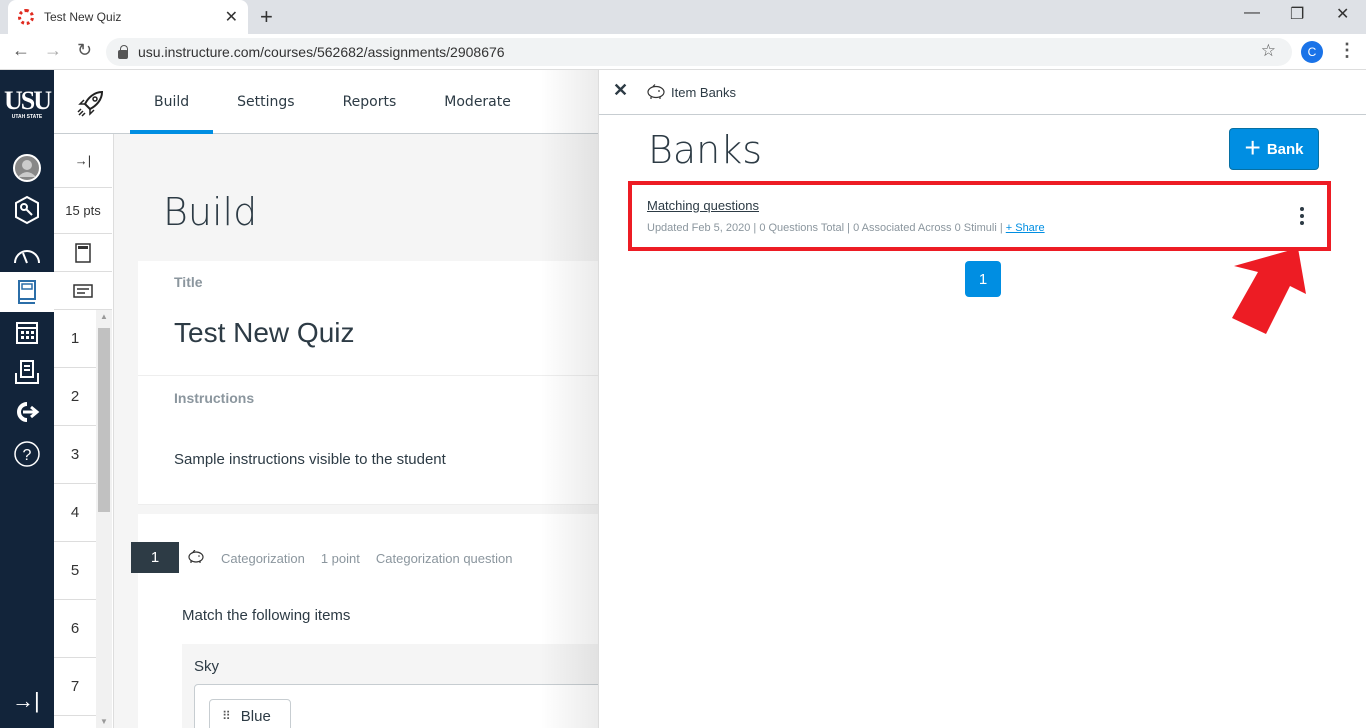 Image resolution: width=1366 pixels, height=728 pixels. I want to click on profile-avatar: C, so click(1312, 52).